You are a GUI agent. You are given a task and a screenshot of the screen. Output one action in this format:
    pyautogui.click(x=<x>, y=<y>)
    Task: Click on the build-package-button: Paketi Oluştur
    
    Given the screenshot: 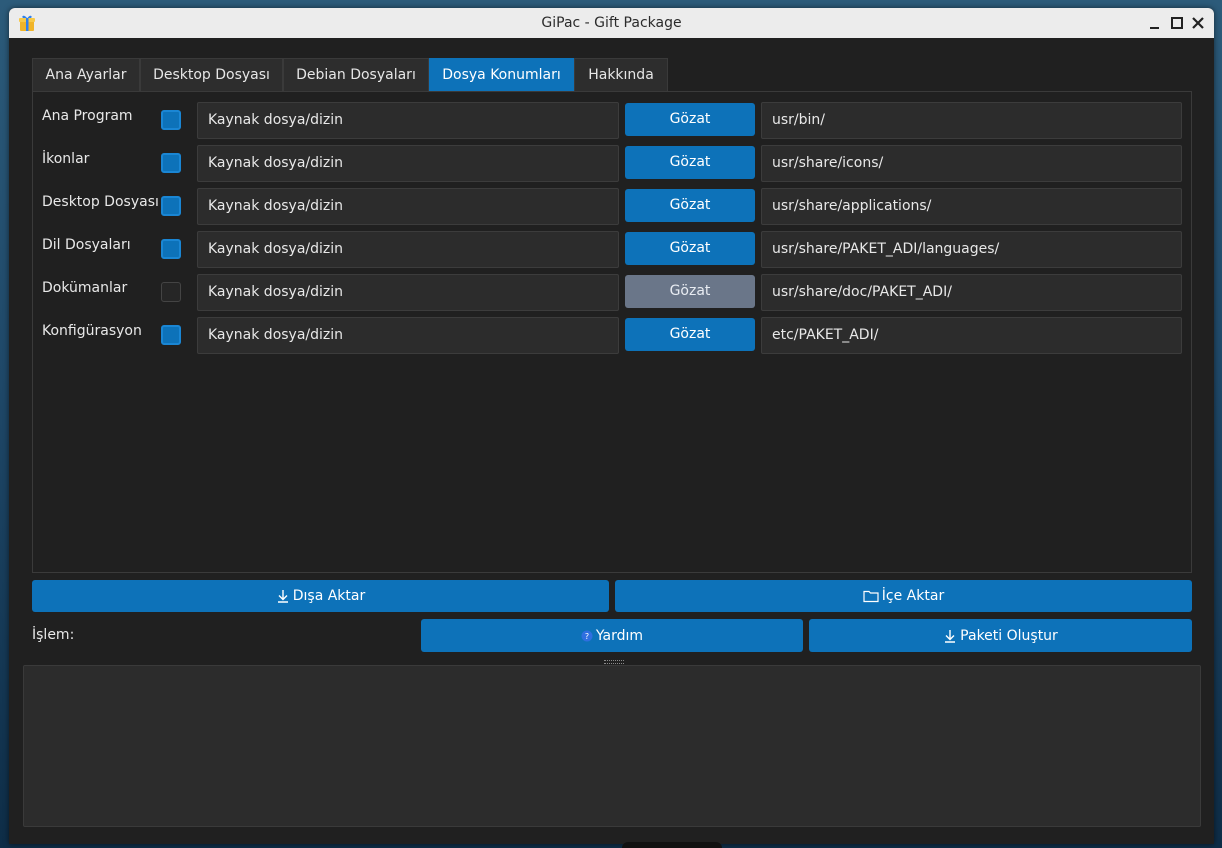 What is the action you would take?
    pyautogui.click(x=1000, y=635)
    